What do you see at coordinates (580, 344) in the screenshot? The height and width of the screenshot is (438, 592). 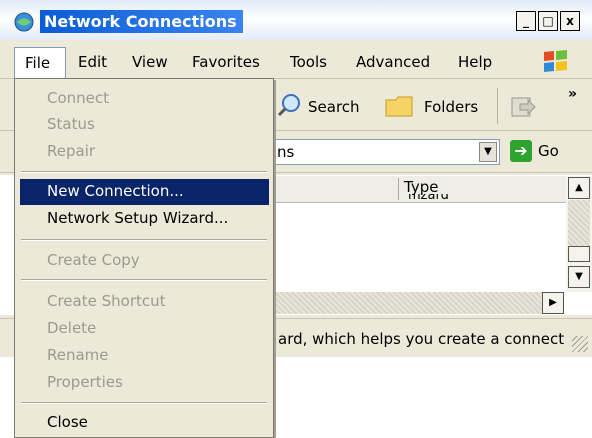 I see `resize-grip` at bounding box center [580, 344].